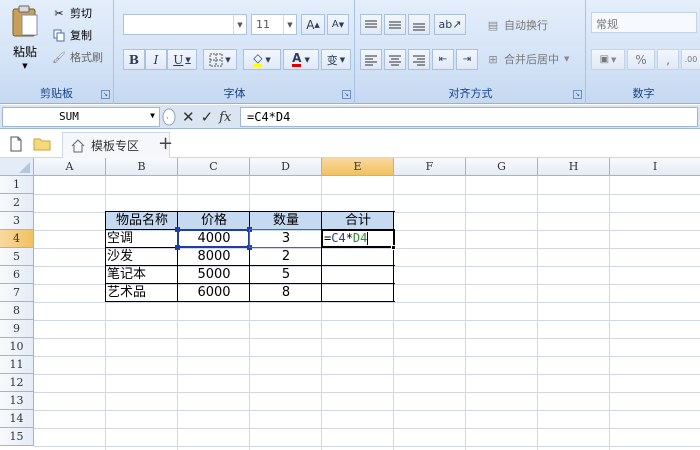  What do you see at coordinates (443, 59) in the screenshot?
I see `decrease-indent-button: ⇤` at bounding box center [443, 59].